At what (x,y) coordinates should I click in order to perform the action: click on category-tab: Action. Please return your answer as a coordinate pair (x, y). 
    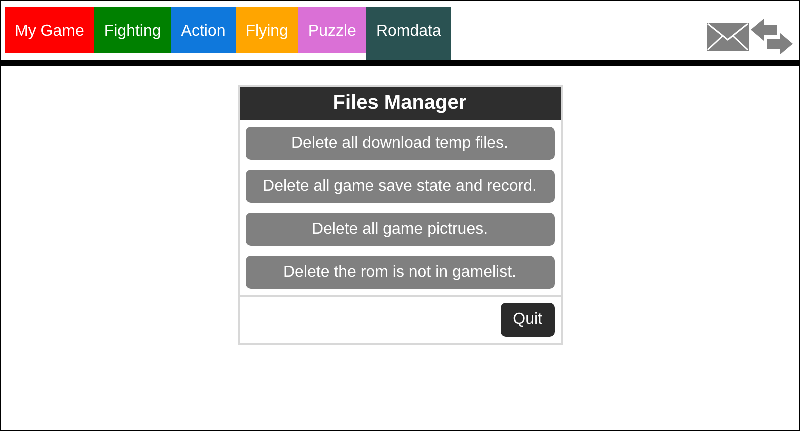
    Looking at the image, I should click on (203, 30).